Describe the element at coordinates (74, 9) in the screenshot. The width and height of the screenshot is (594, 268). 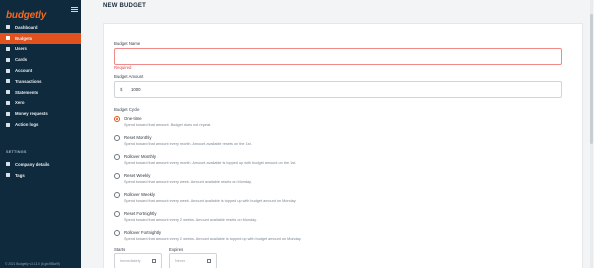
I see `menu-toggle-icon` at that location.